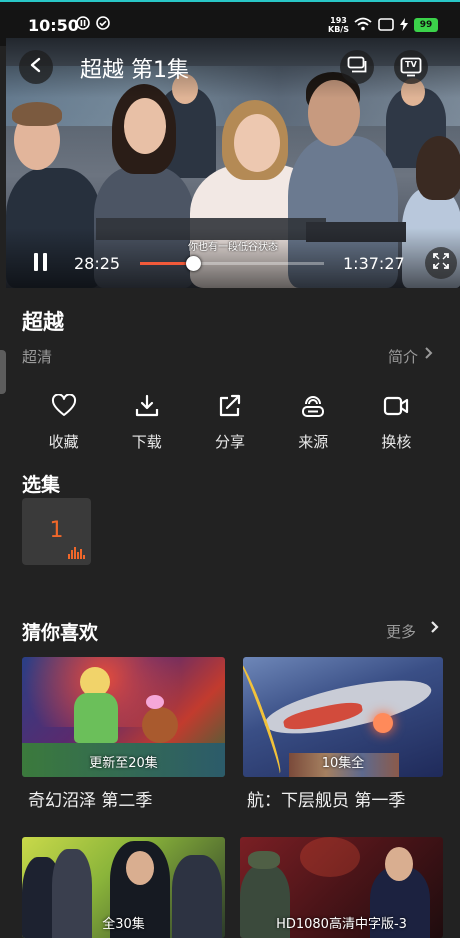 The image size is (460, 938). Describe the element at coordinates (338, 29) in the screenshot. I see `network-speed-unit: KB/S` at that location.